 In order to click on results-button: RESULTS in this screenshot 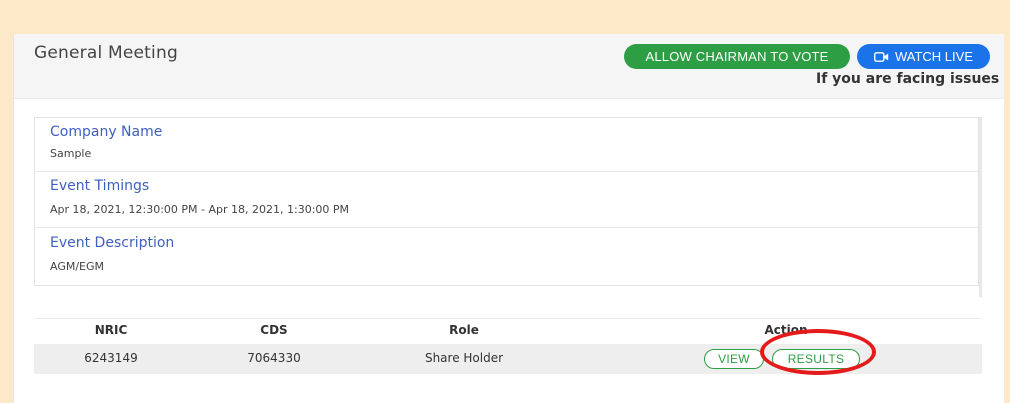, I will do `click(816, 359)`.